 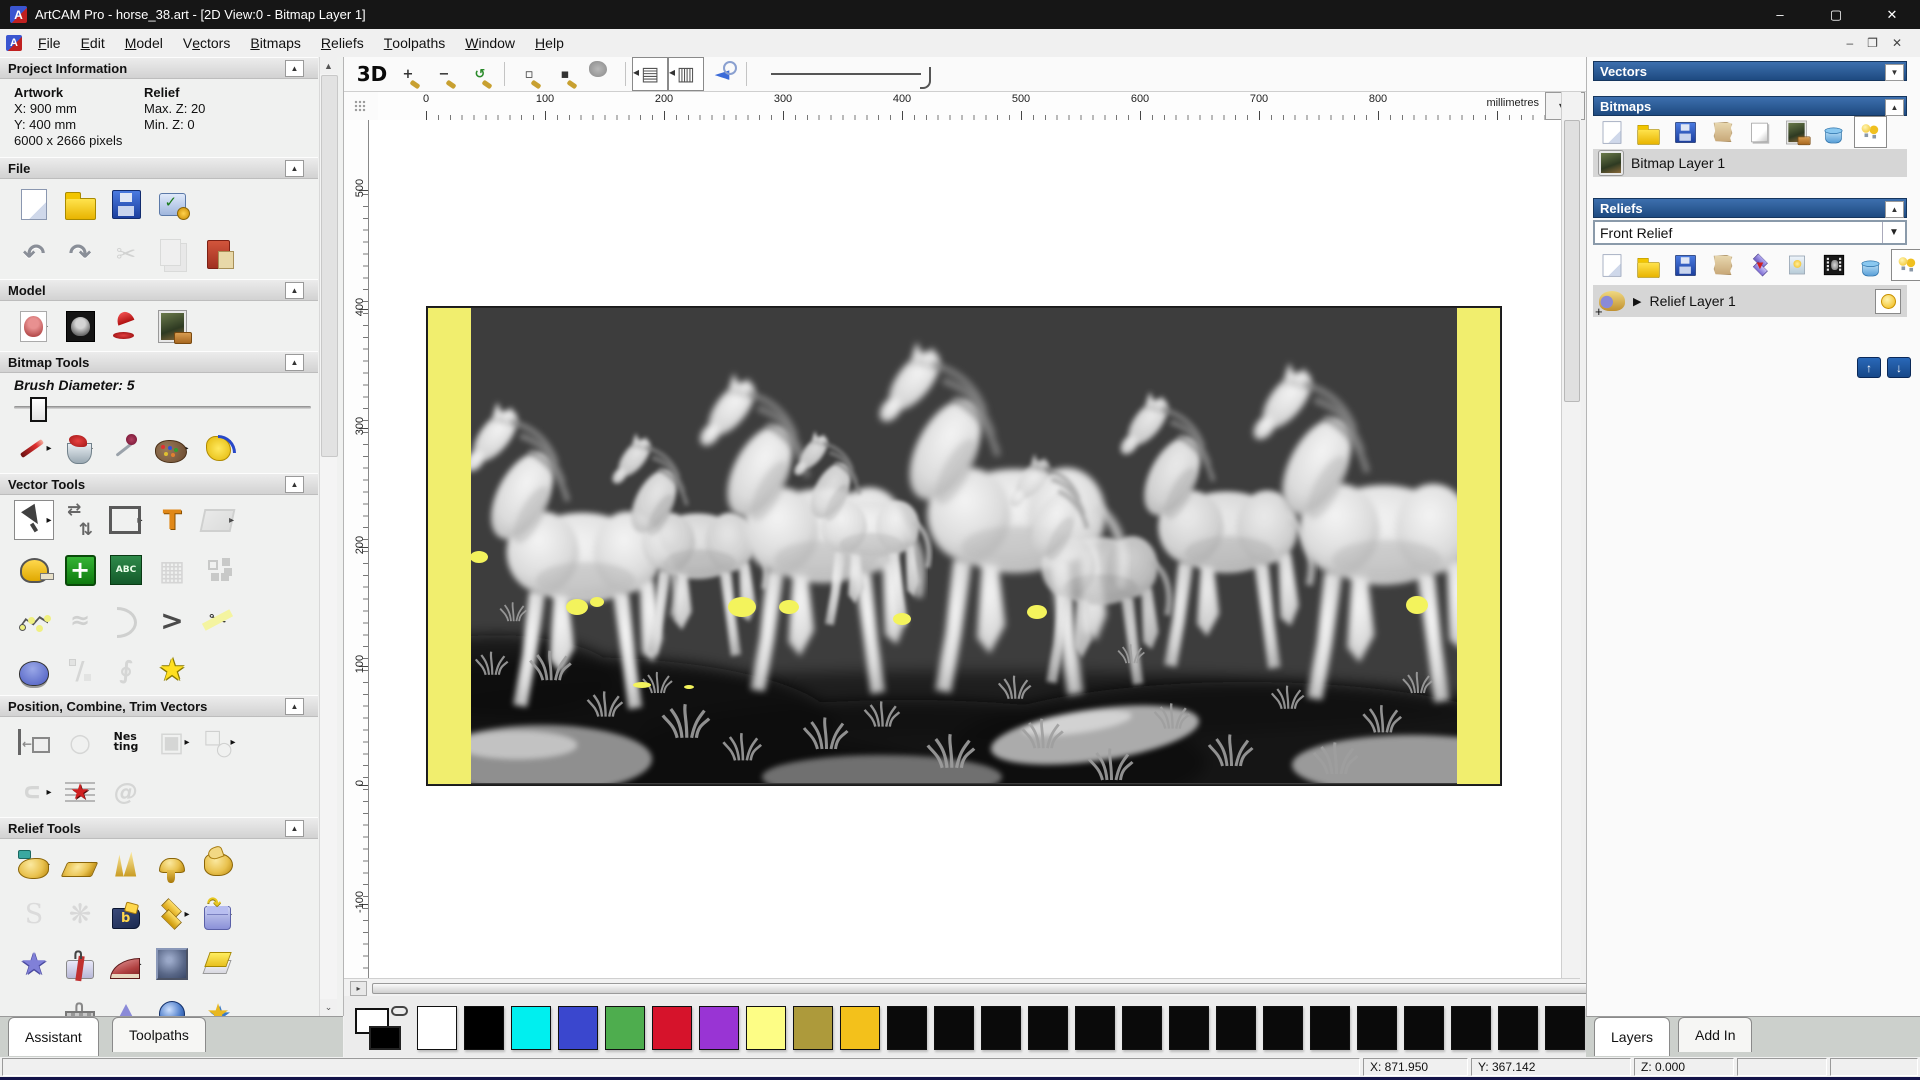 I want to click on bitmap-to-vector-button, so click(x=1796, y=132).